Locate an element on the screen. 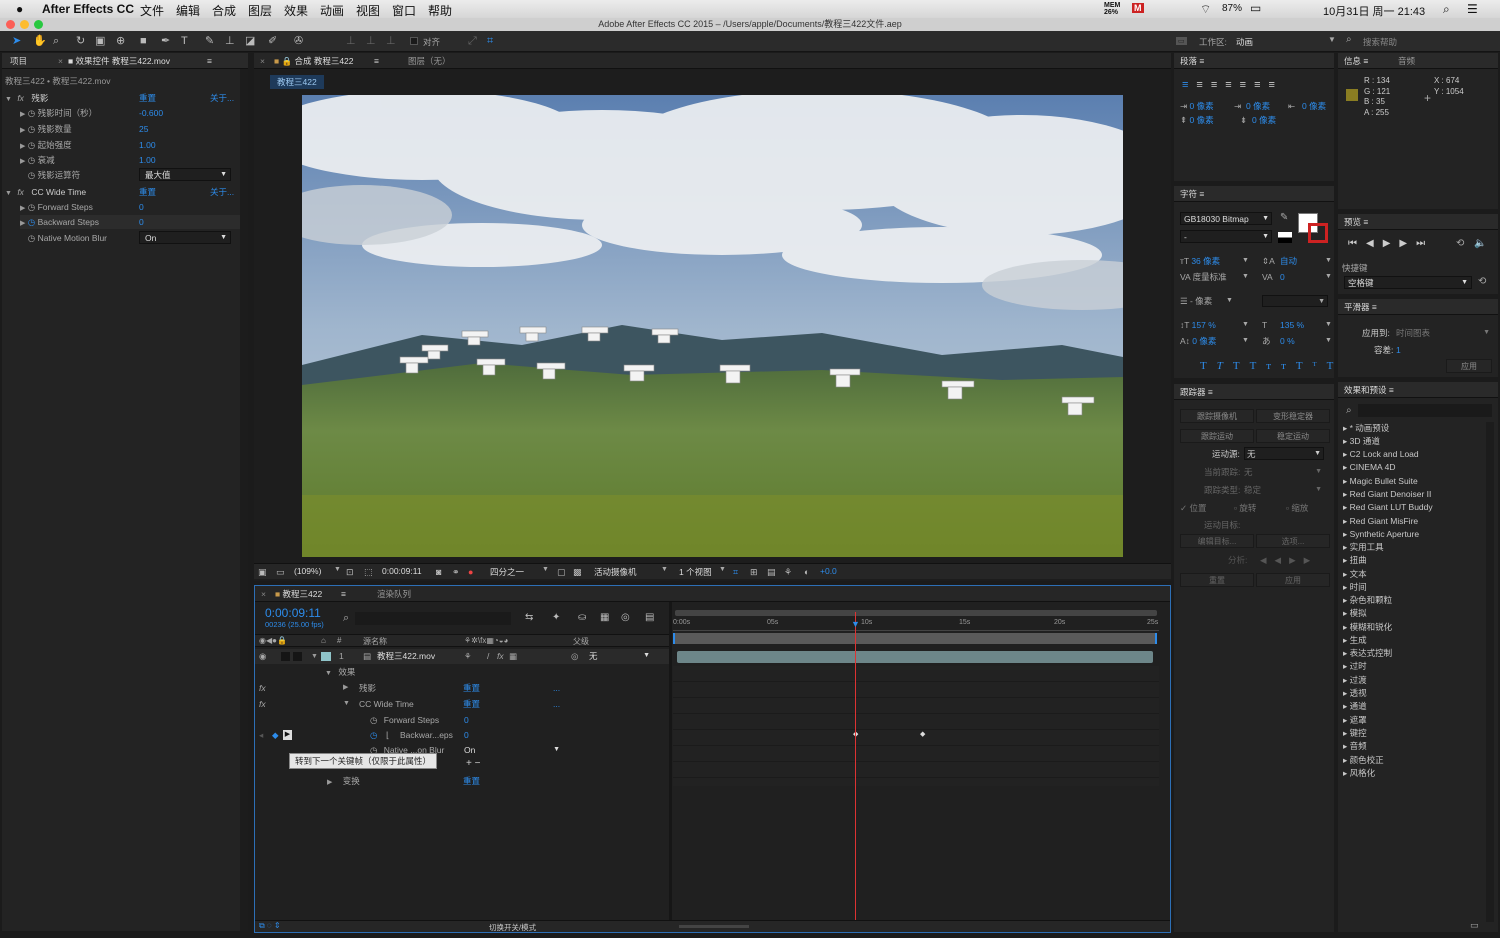 The width and height of the screenshot is (1500, 938). notification-icon: ☰ is located at coordinates (1472, 9).